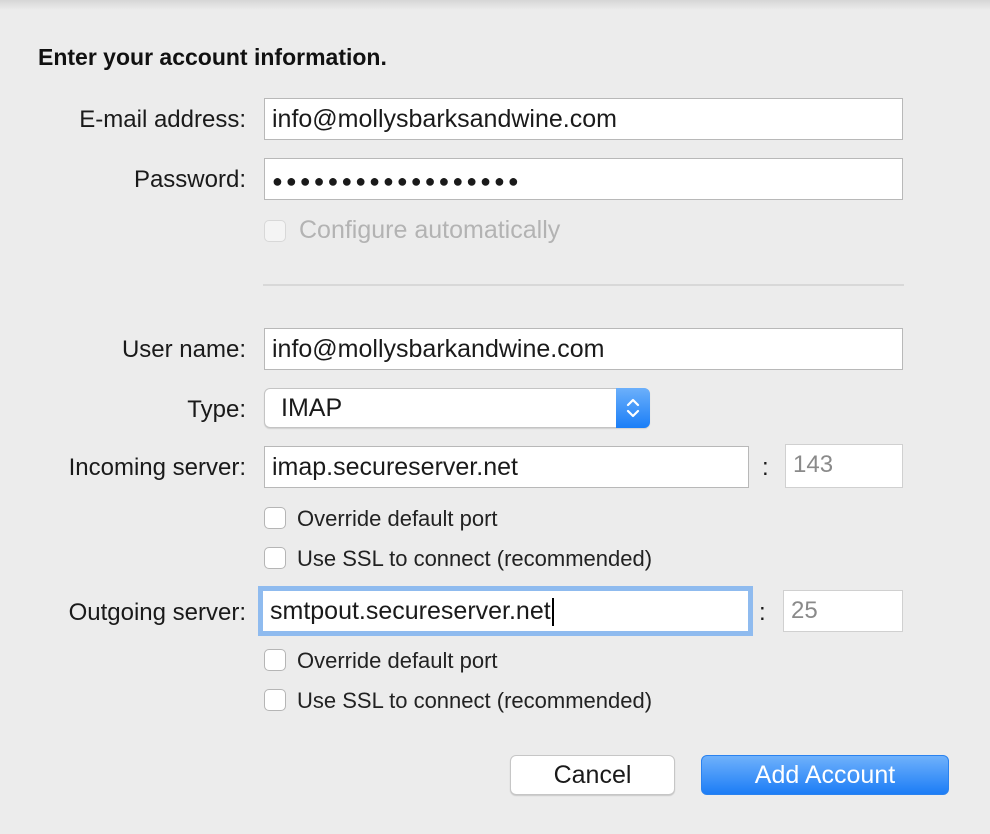  What do you see at coordinates (275, 231) in the screenshot?
I see `configure-automatically-checkbox` at bounding box center [275, 231].